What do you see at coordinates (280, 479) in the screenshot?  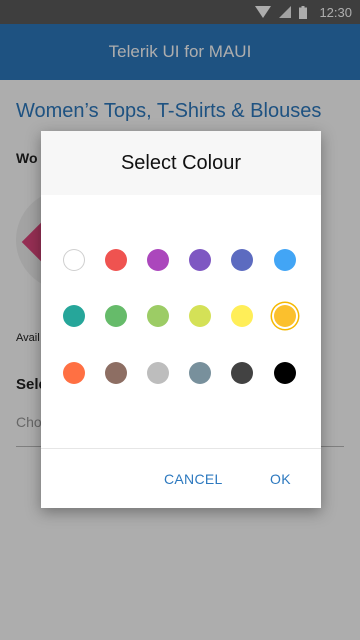 I see `ok-button: OK` at bounding box center [280, 479].